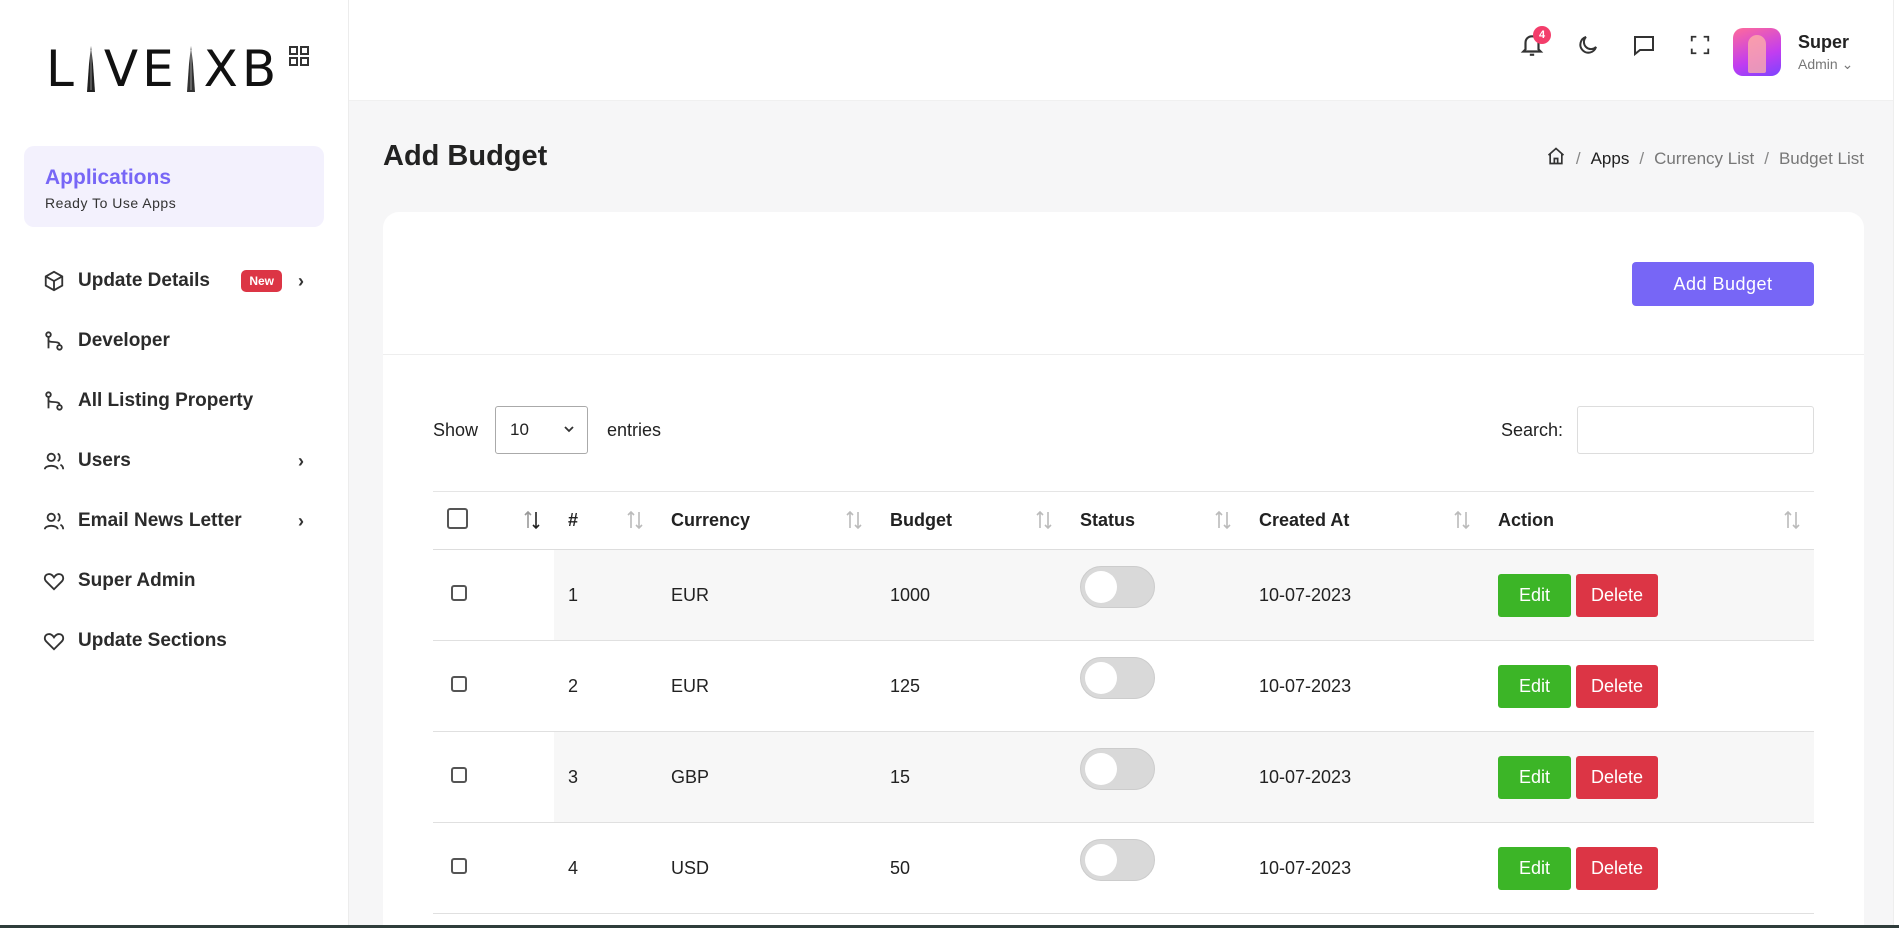 Image resolution: width=1899 pixels, height=928 pixels. What do you see at coordinates (174, 186) in the screenshot?
I see `applications-card: Applications Ready To Use Apps` at bounding box center [174, 186].